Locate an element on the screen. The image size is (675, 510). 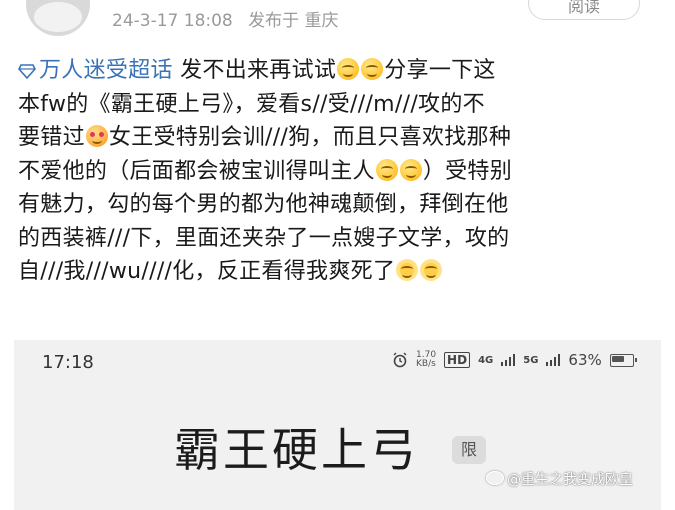
post-text: 不爱他的（后面都会被宝训得叫主人 is located at coordinates (196, 171).